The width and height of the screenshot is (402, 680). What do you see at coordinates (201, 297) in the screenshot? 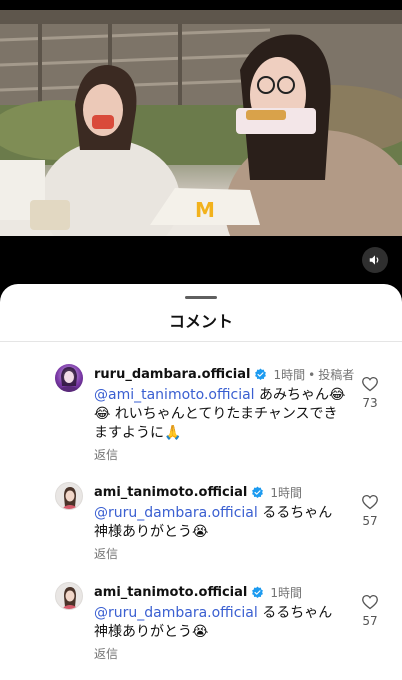
I see `sheet-drag-handle` at bounding box center [201, 297].